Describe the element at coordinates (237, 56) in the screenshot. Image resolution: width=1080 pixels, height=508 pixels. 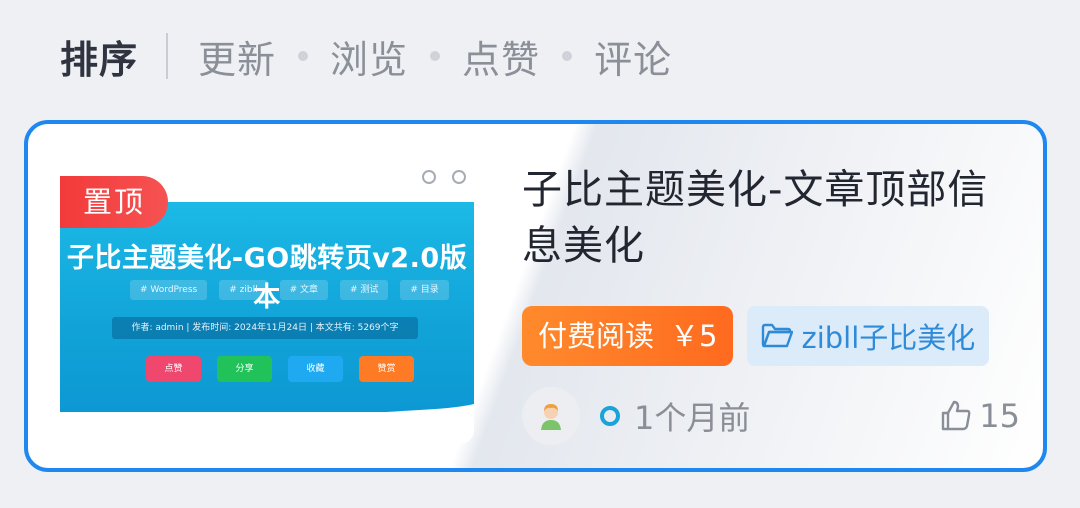
I see `sort-option-update: 更新` at that location.